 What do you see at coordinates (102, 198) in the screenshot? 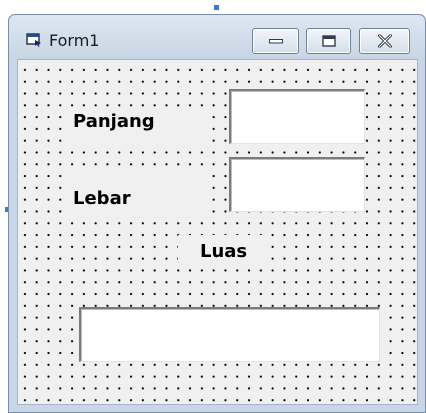
I see `label-lebar-text: Lebar` at bounding box center [102, 198].